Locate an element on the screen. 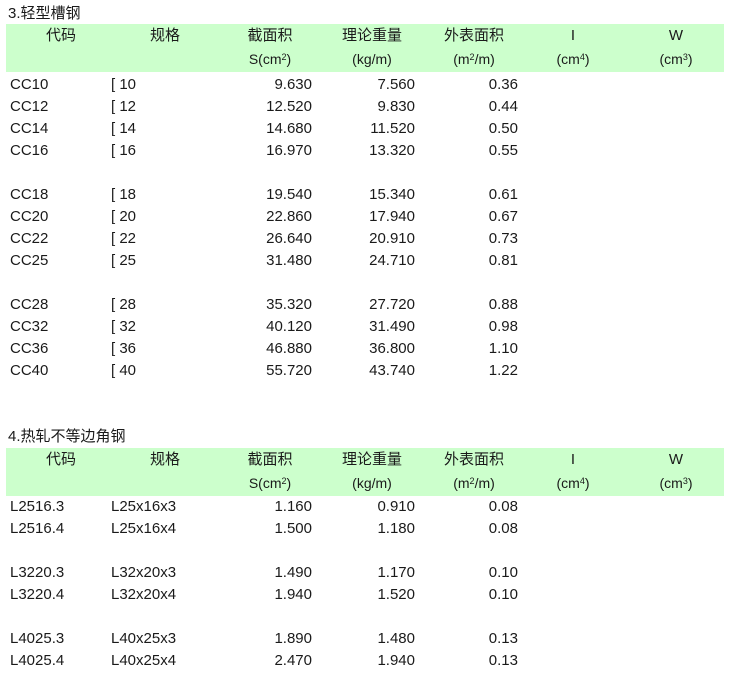 Image resolution: width=733 pixels, height=682 pixels. cell-weight: 31.490 is located at coordinates (392, 326).